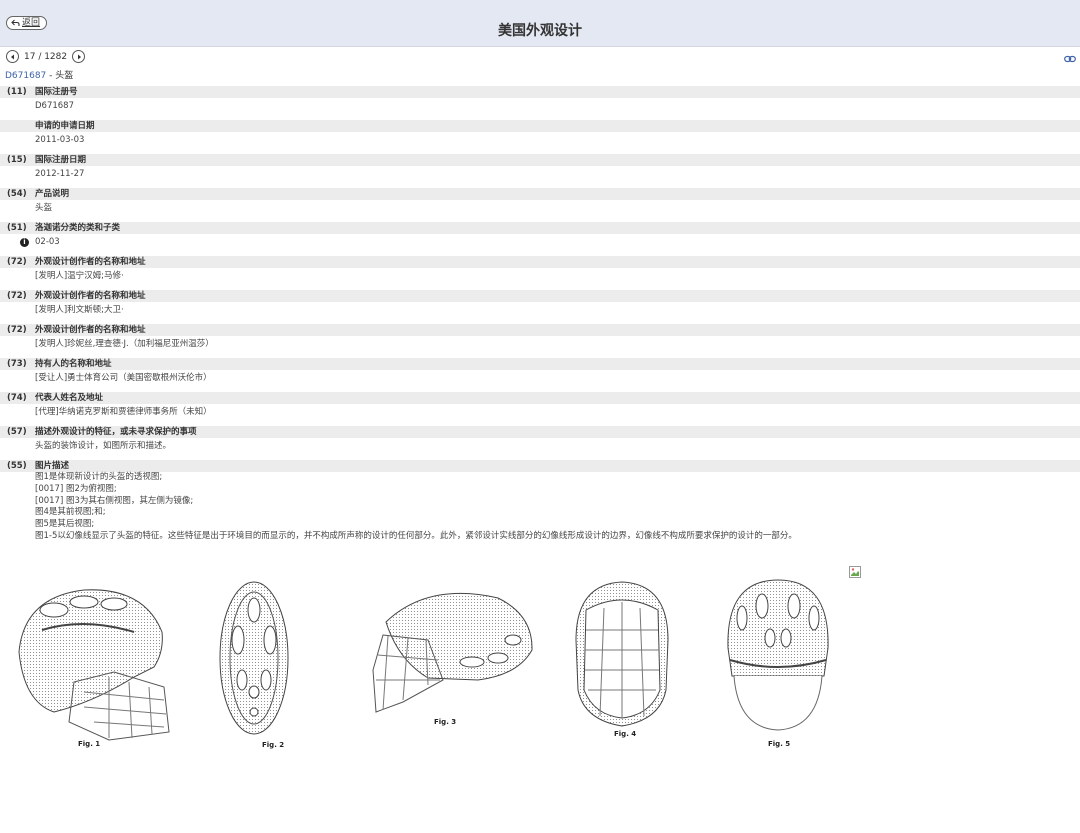  Describe the element at coordinates (273, 745) in the screenshot. I see `figure-2-caption: Fig. 2` at that location.